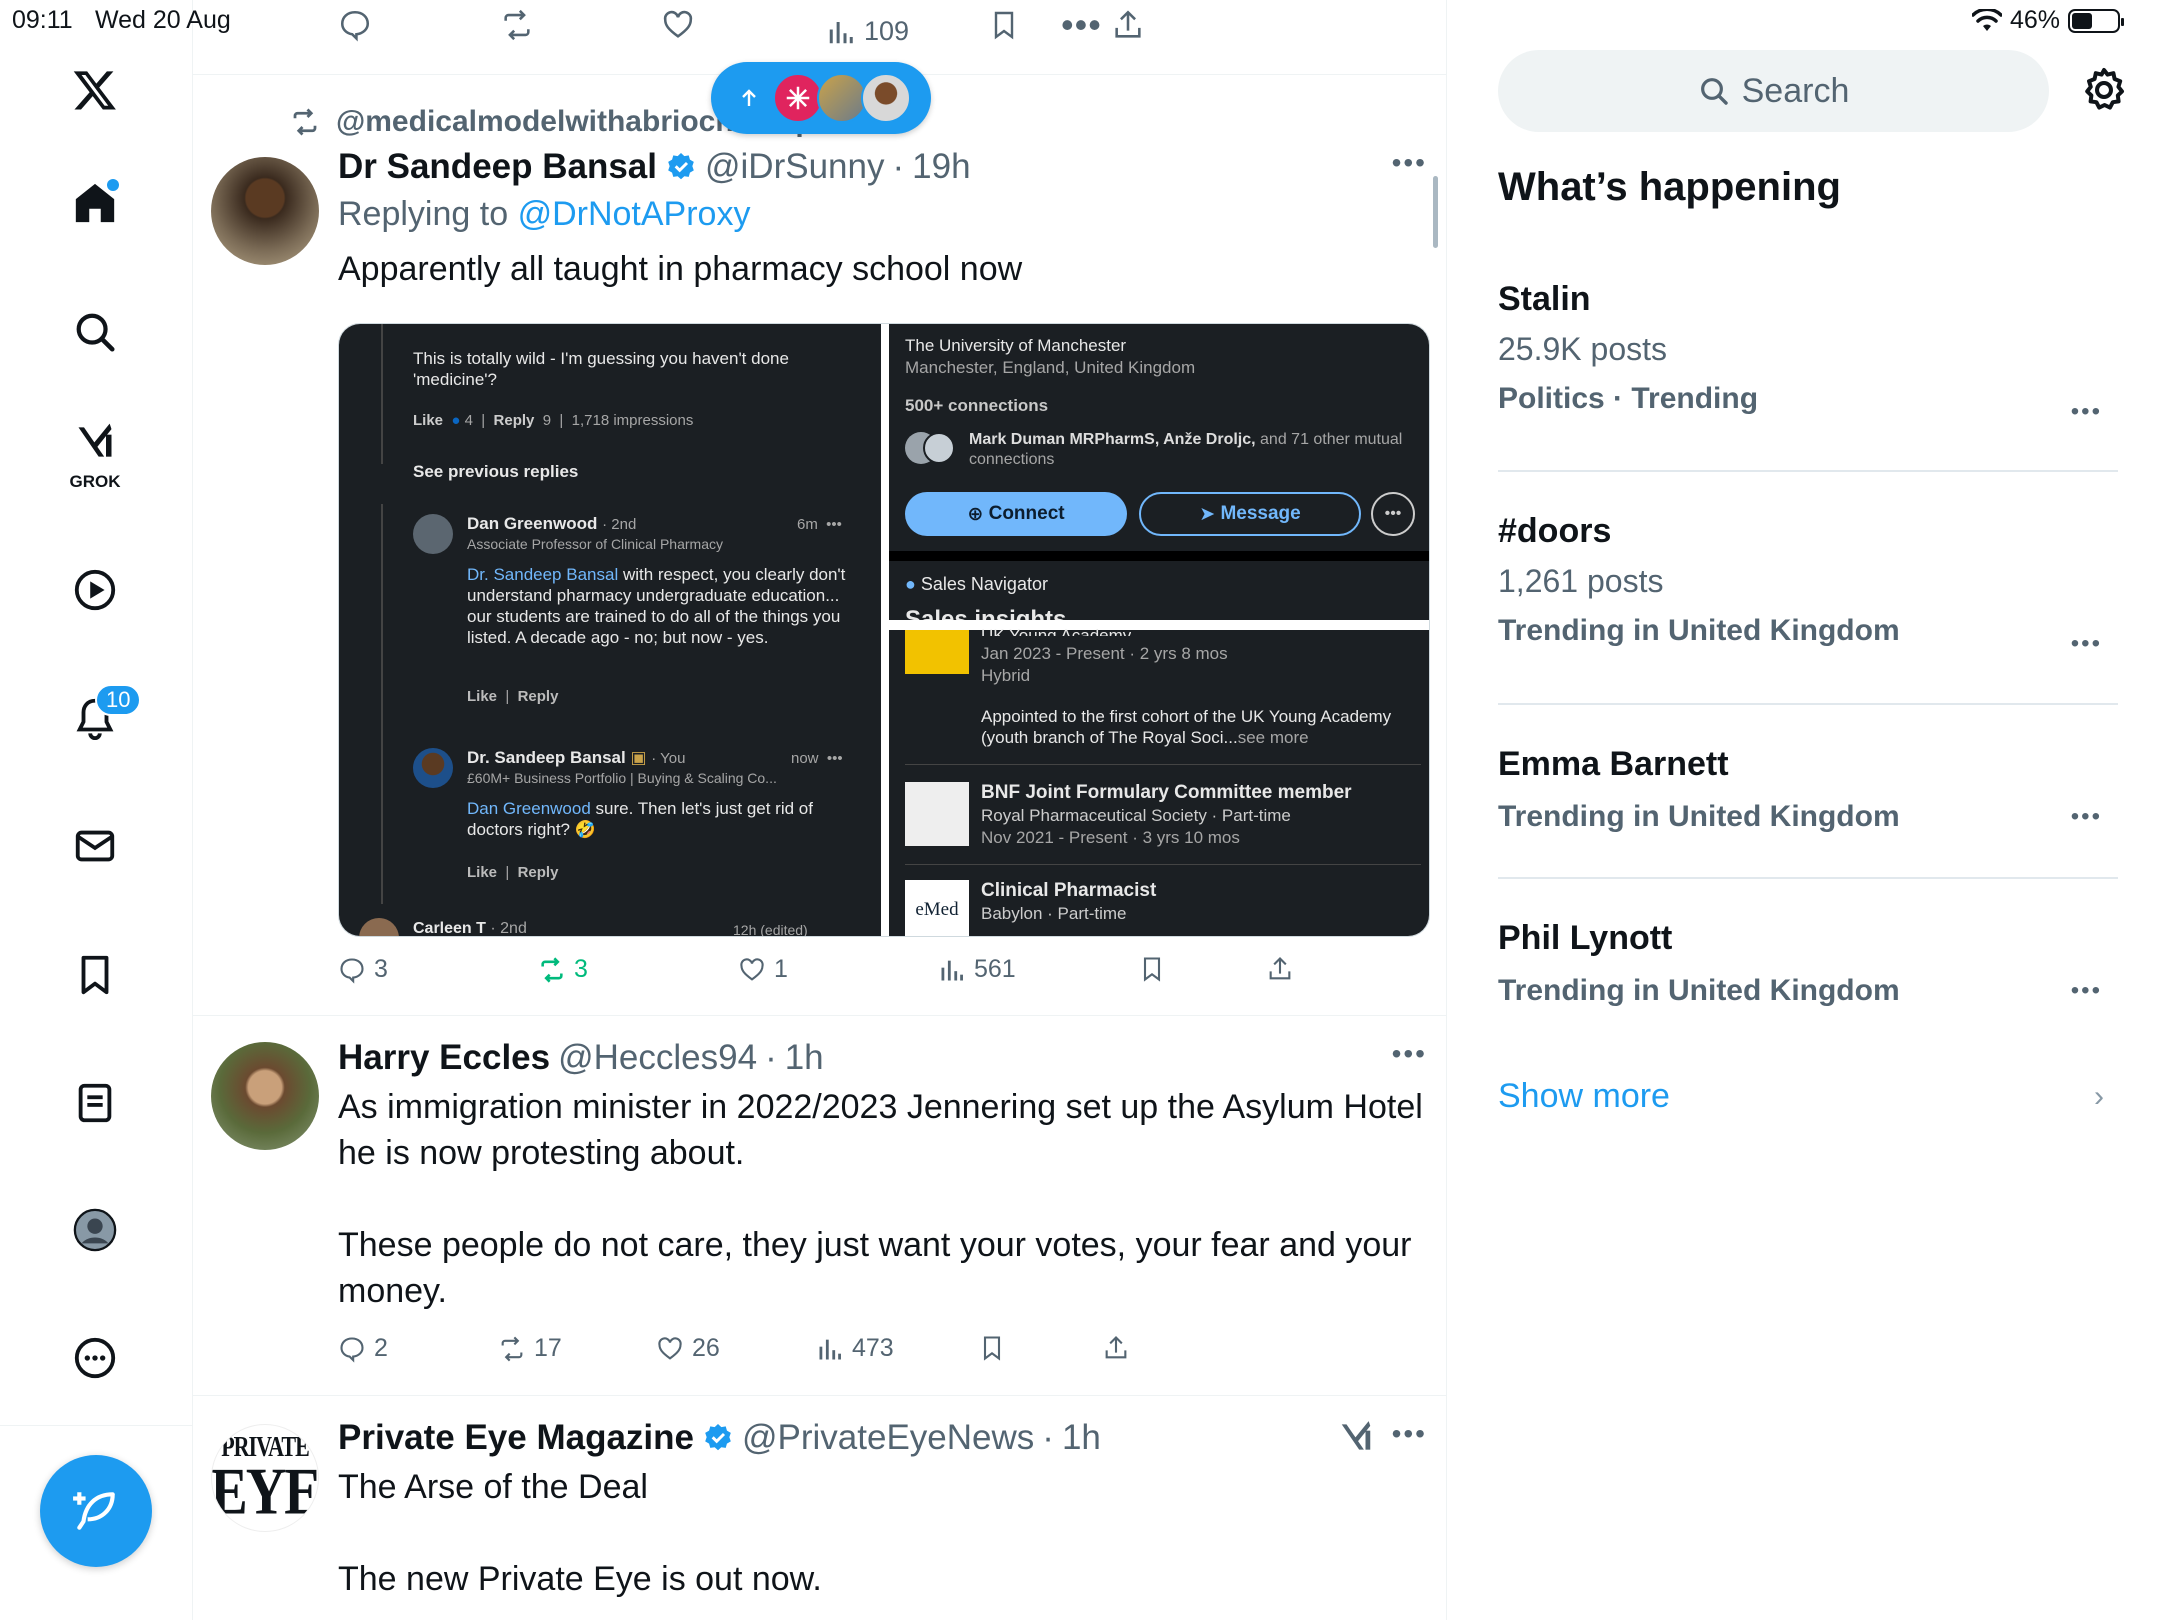 Image resolution: width=2160 pixels, height=1620 pixels. Describe the element at coordinates (1166, 792) in the screenshot. I see `mr-exp2-title: BNF Joint Formulary Committee member` at that location.